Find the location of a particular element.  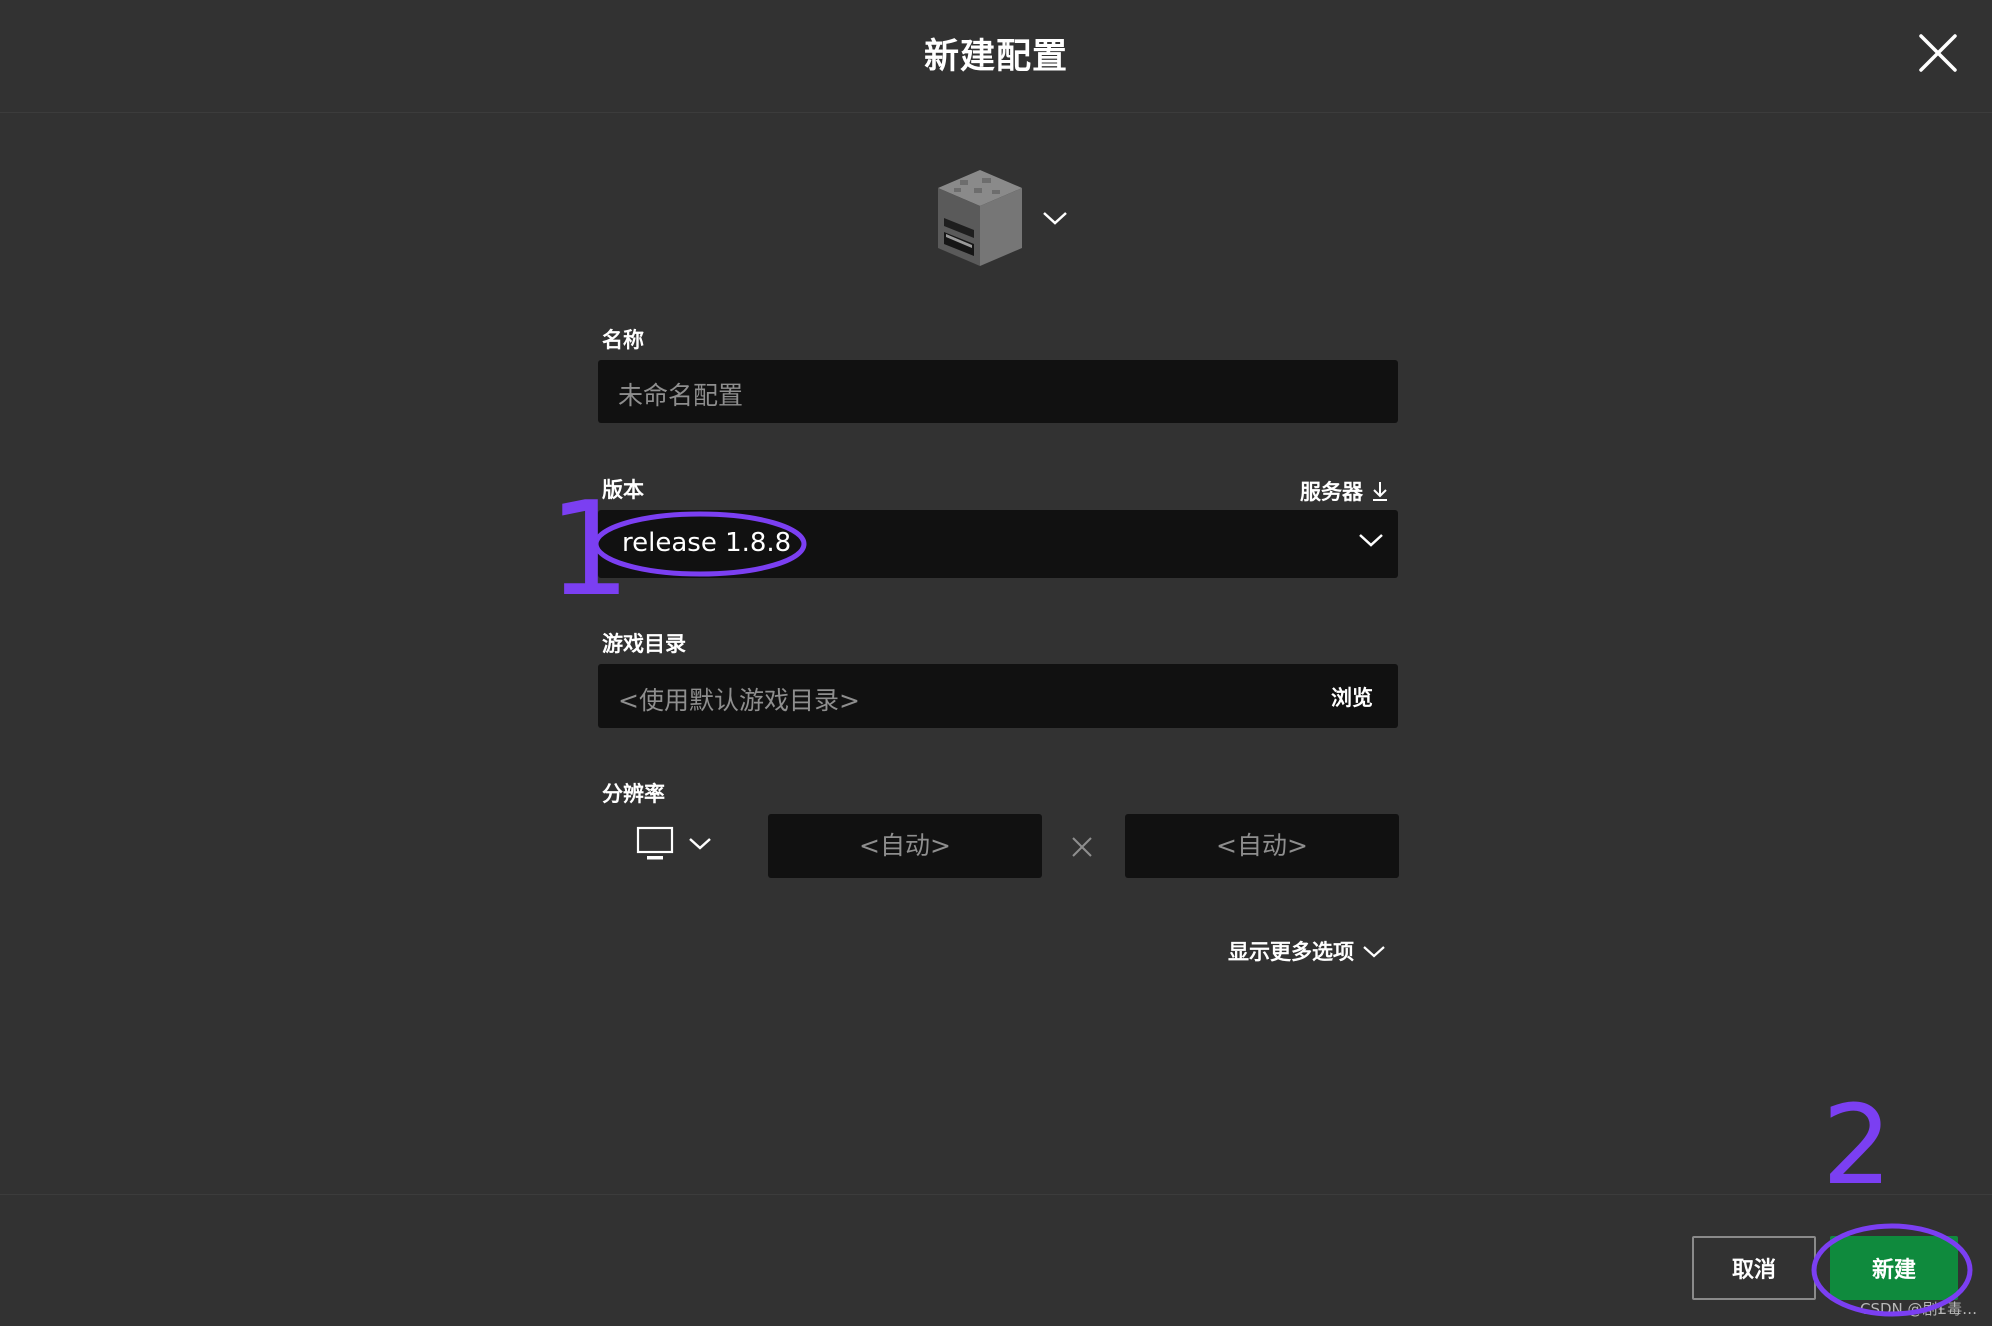

resolution-width-input: <自动> is located at coordinates (905, 846).